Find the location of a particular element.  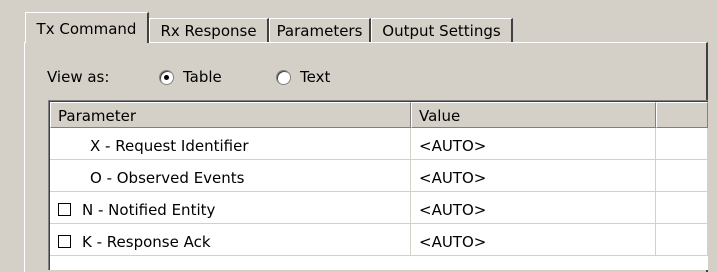

table-row: N - Notified Entity <AUTO> is located at coordinates (379, 208).